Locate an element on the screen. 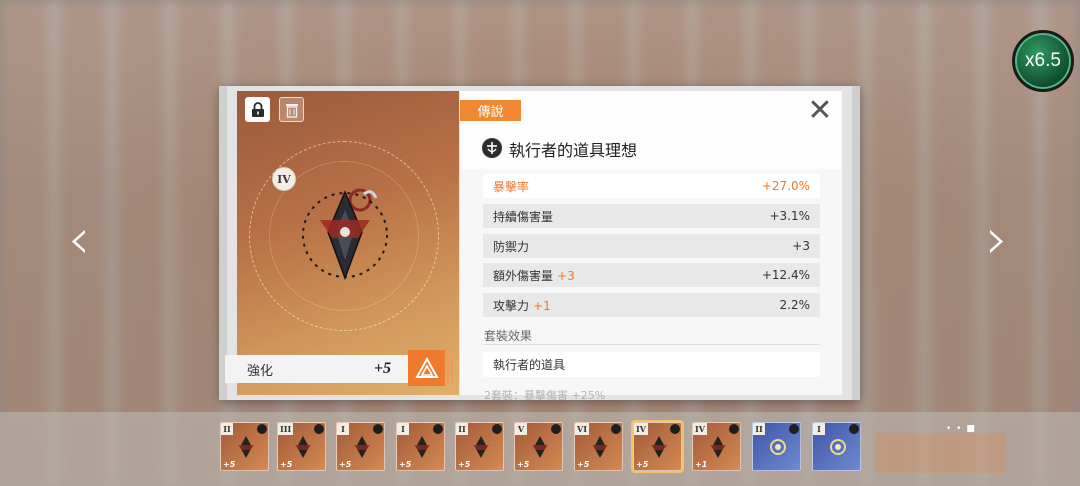  set-emblem-icon is located at coordinates (492, 148).